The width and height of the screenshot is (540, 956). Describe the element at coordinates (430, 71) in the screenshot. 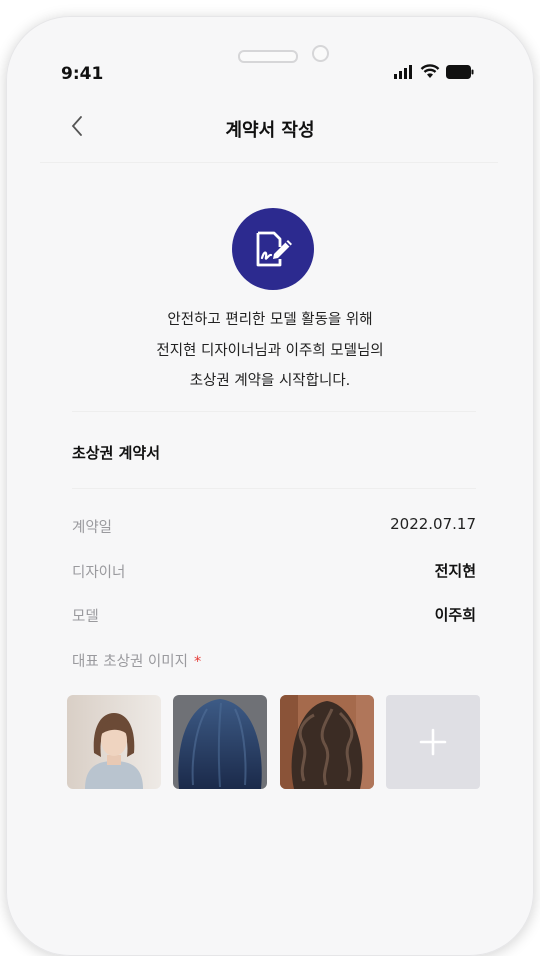

I see `wifi-icon` at that location.